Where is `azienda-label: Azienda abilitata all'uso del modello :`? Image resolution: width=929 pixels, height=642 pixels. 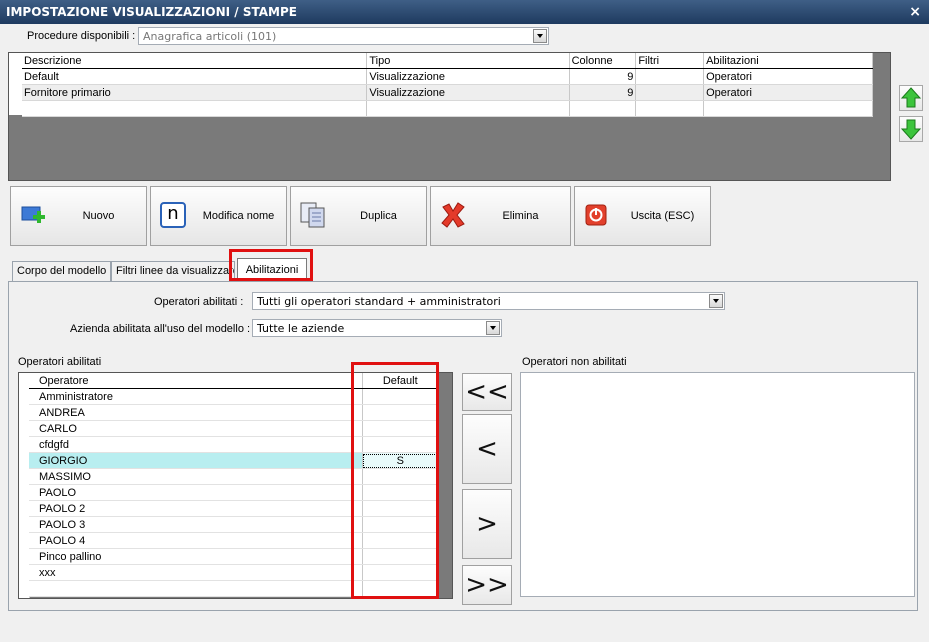
azienda-label: Azienda abilitata all'uso del modello : is located at coordinates (160, 329).